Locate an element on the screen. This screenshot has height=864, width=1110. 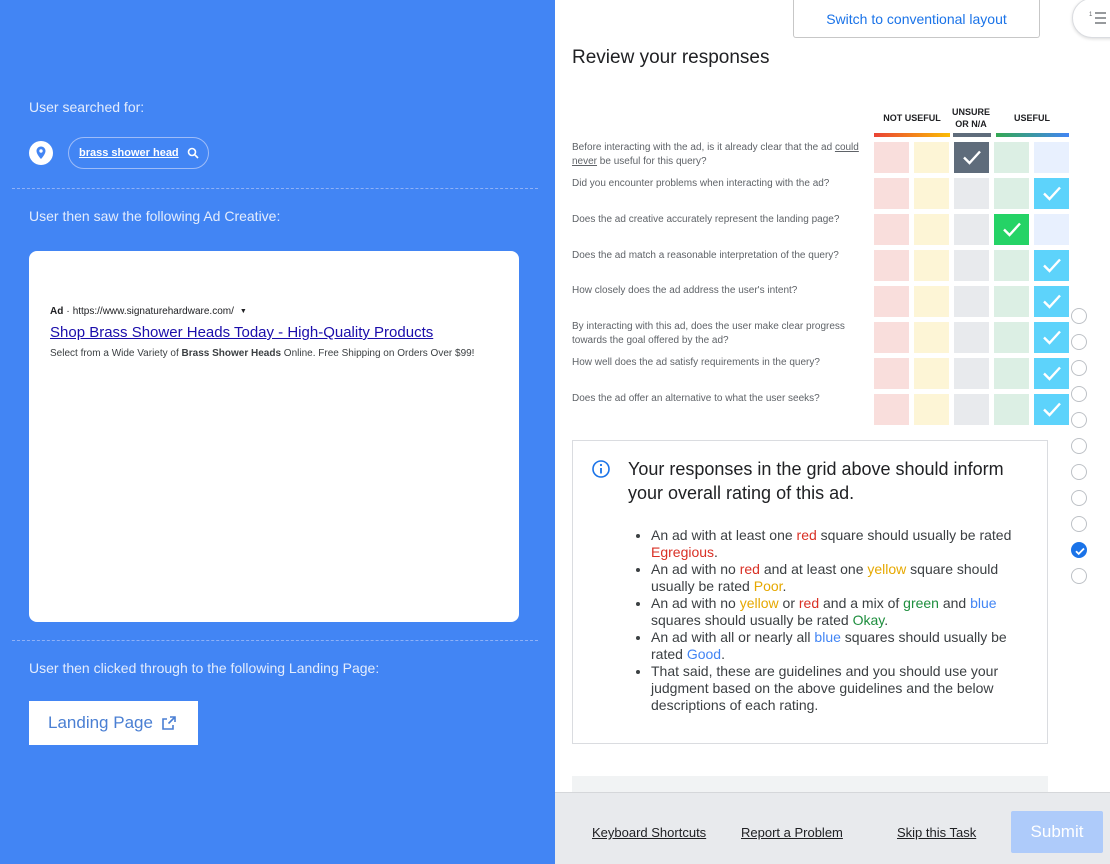
outline-menu-button: 1 is located at coordinates (1091, 19).